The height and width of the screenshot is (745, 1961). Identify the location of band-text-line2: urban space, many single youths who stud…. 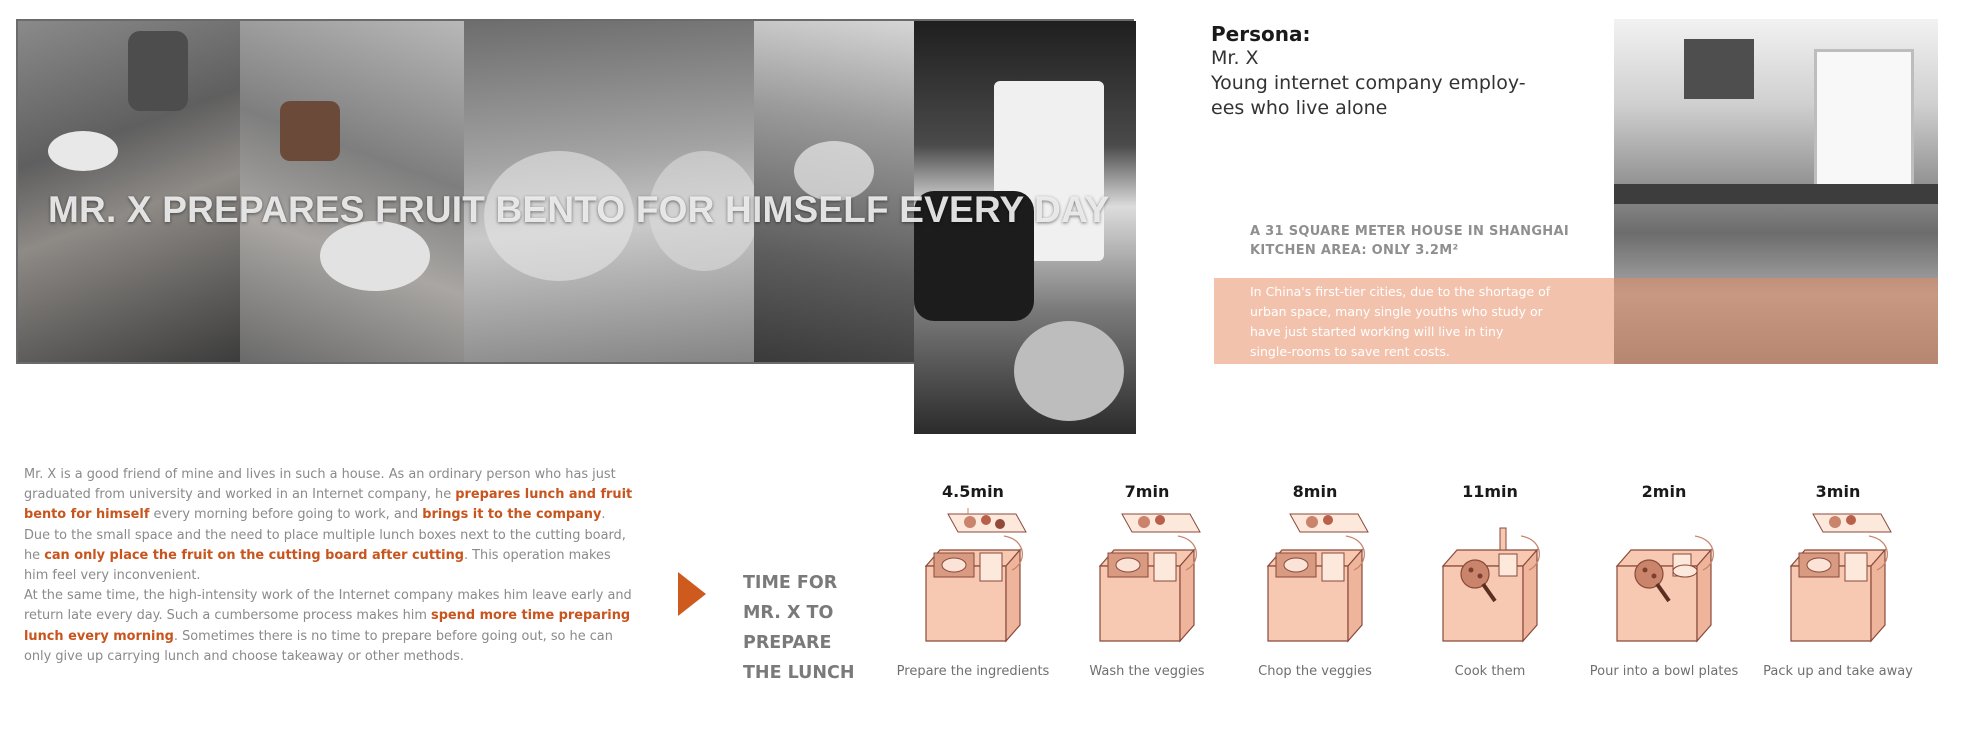
(1396, 311).